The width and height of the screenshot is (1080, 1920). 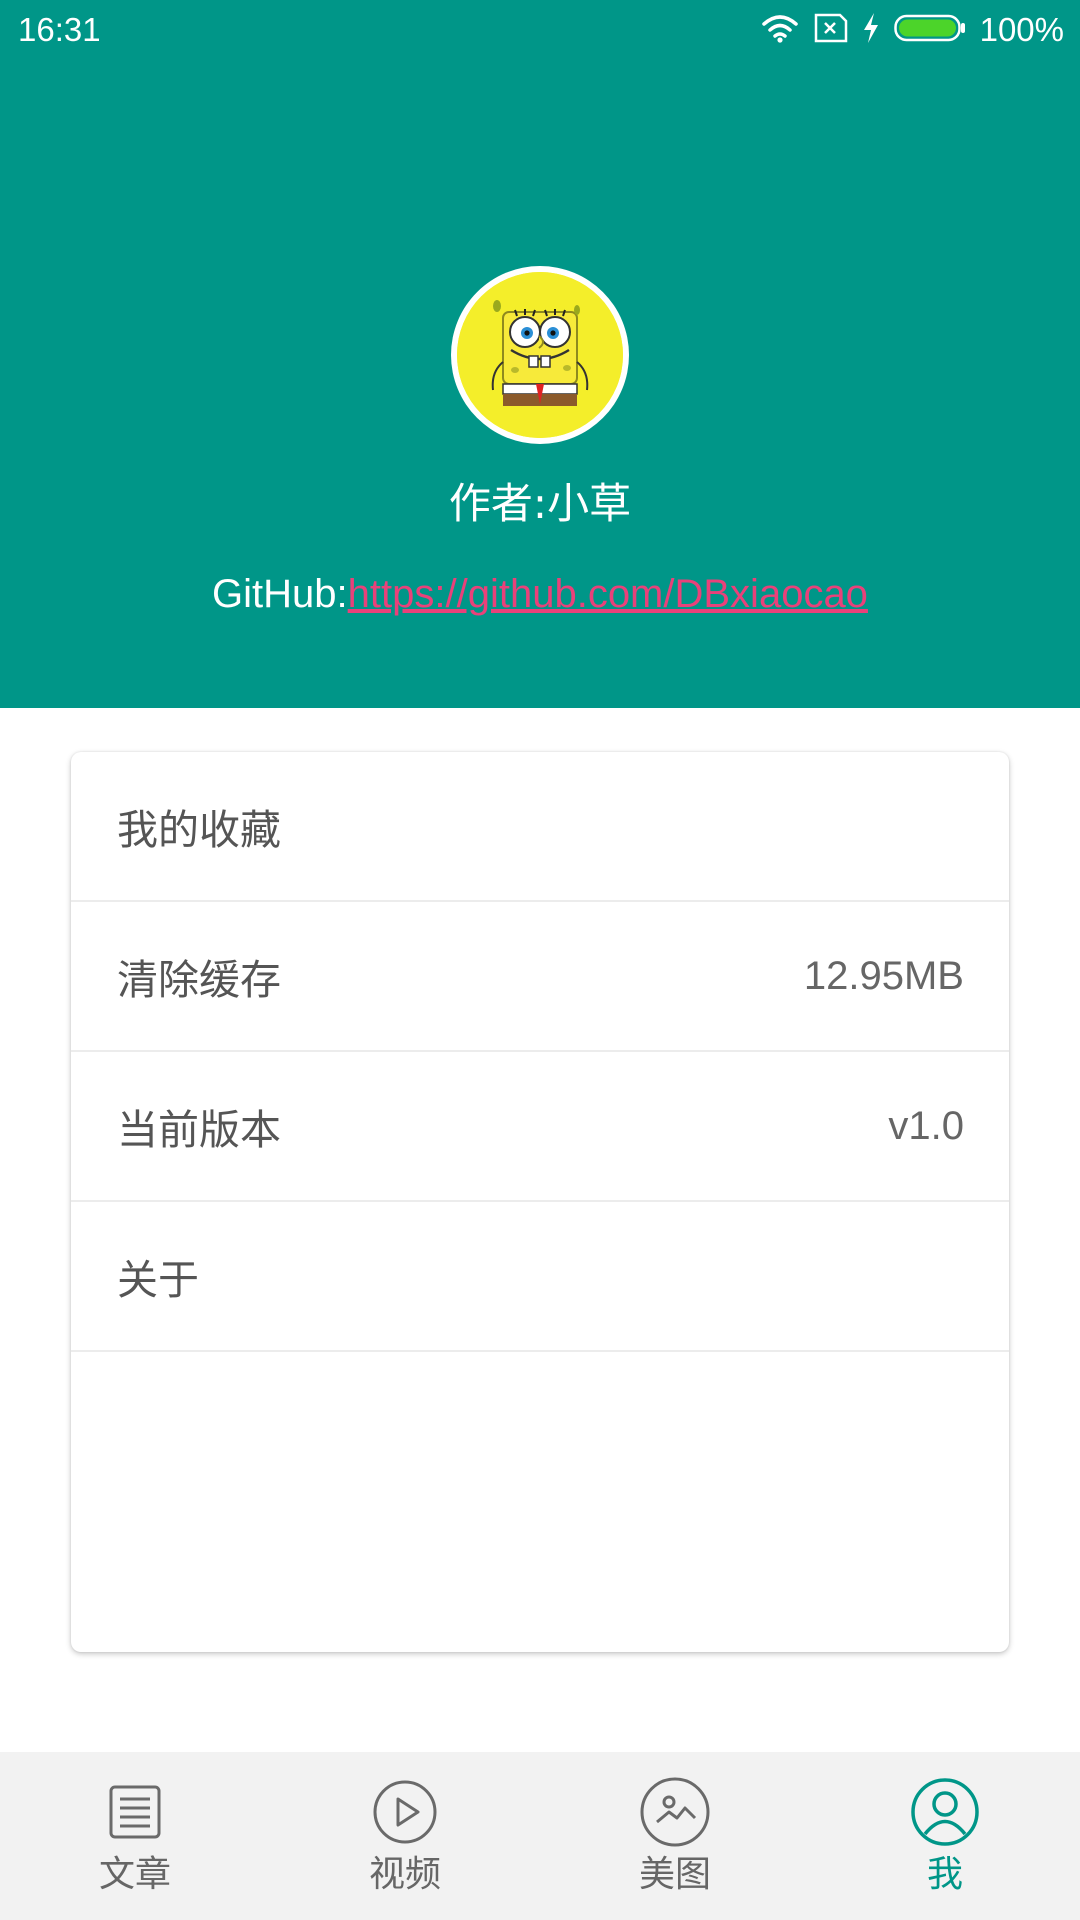 I want to click on charging-icon, so click(x=871, y=30).